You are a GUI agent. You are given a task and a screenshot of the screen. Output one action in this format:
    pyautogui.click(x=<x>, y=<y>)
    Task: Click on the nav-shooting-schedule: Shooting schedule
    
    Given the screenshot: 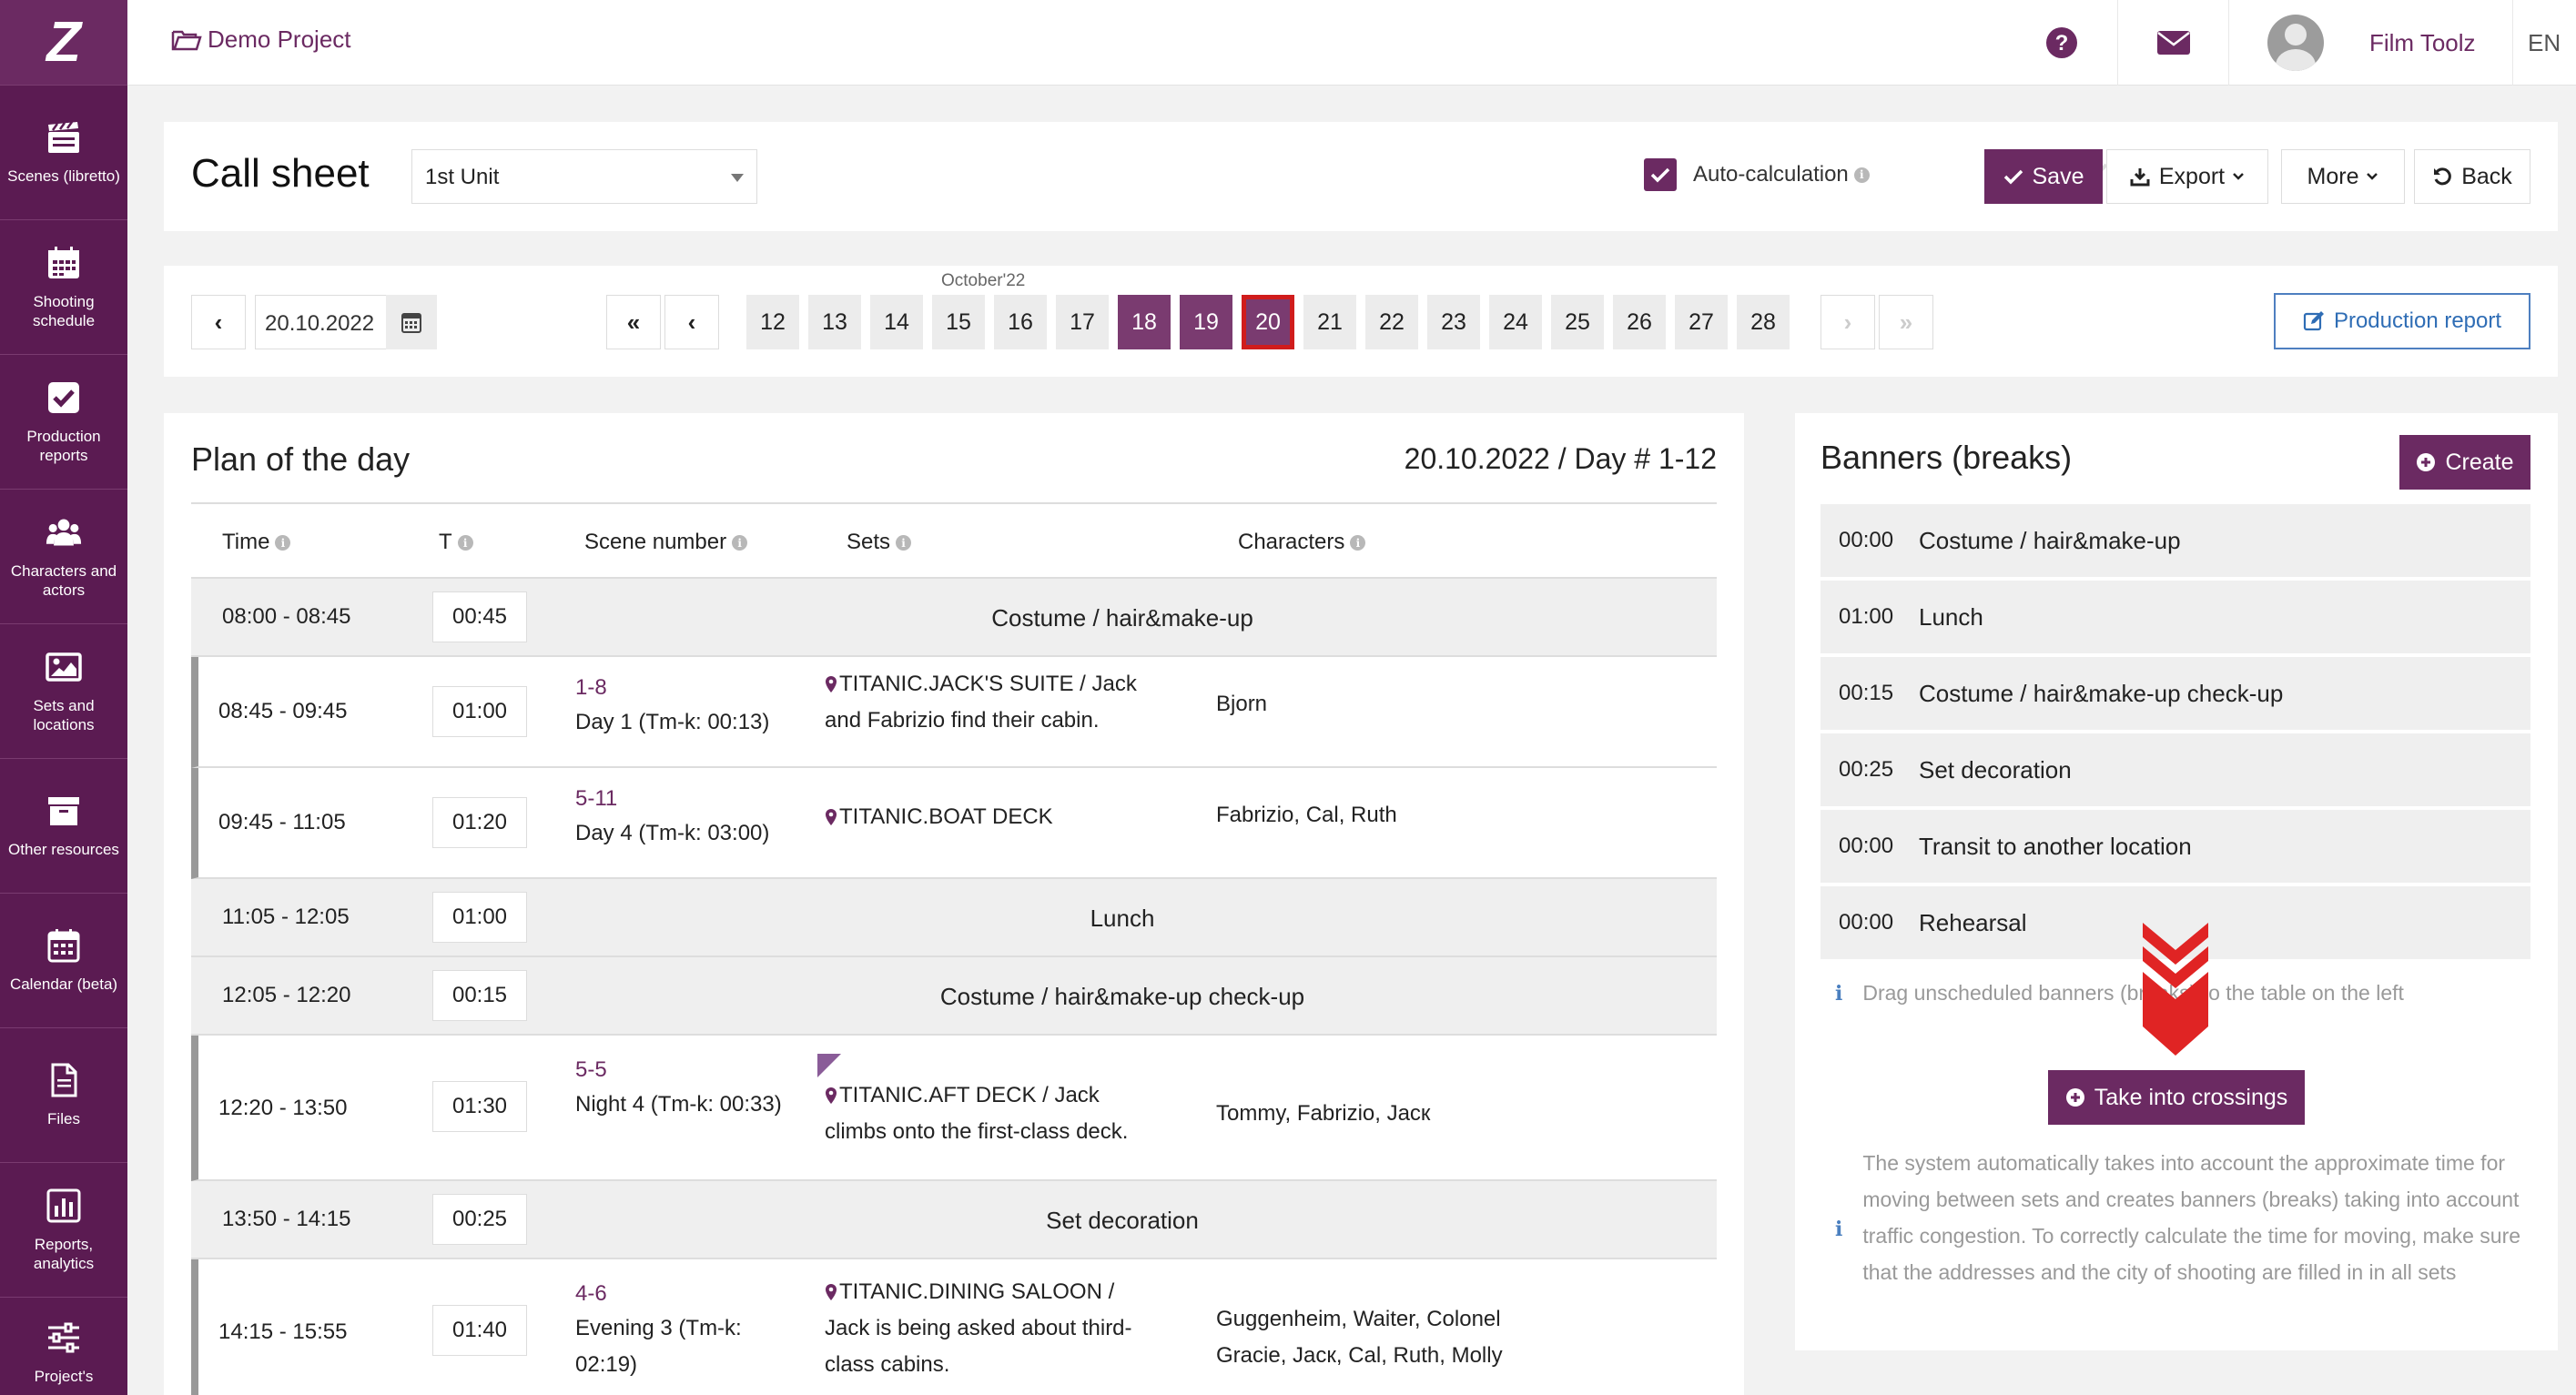 What is the action you would take?
    pyautogui.click(x=63, y=287)
    